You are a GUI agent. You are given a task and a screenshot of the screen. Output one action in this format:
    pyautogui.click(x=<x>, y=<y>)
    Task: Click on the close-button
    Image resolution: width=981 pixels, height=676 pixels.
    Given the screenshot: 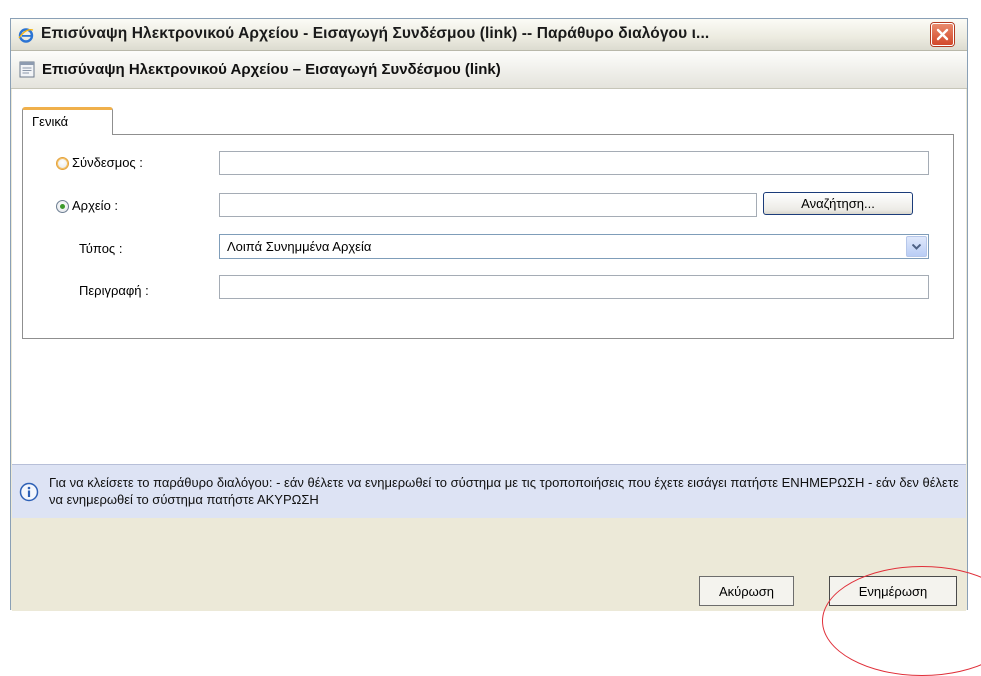 What is the action you would take?
    pyautogui.click(x=942, y=34)
    